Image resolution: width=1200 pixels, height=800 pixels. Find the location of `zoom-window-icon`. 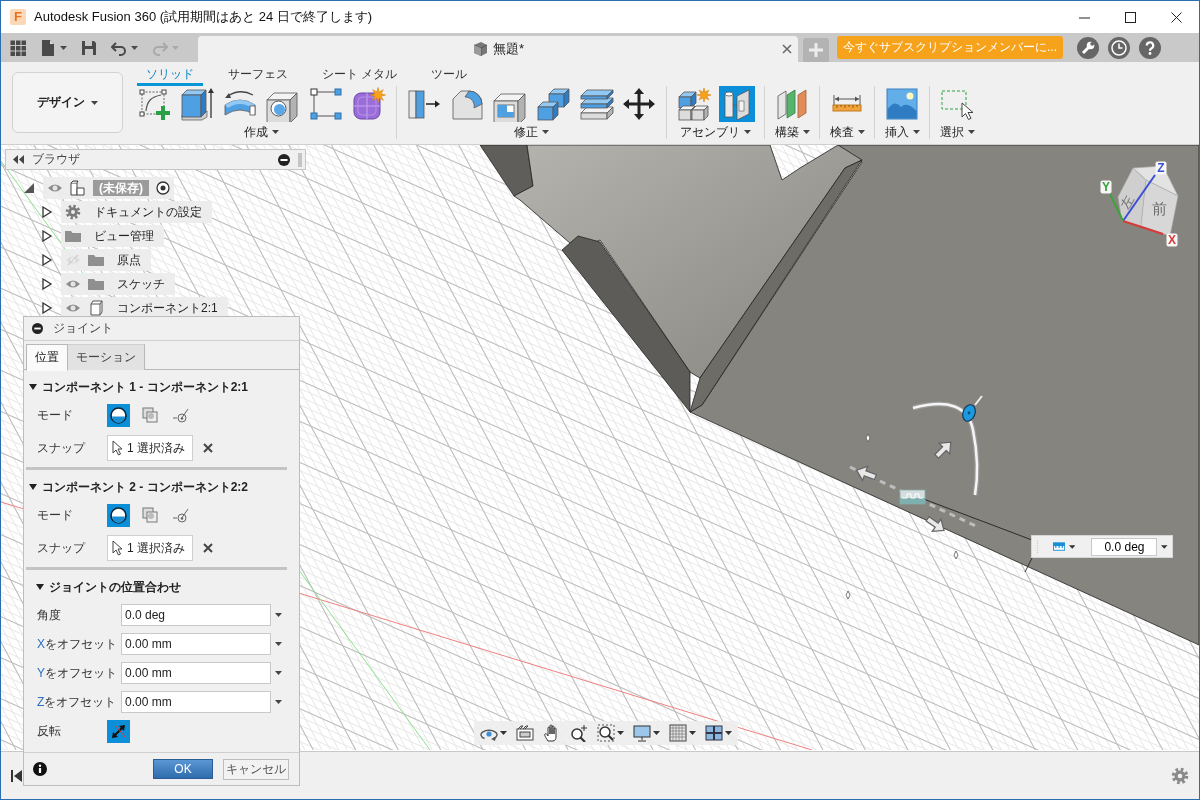

zoom-window-icon is located at coordinates (606, 733).